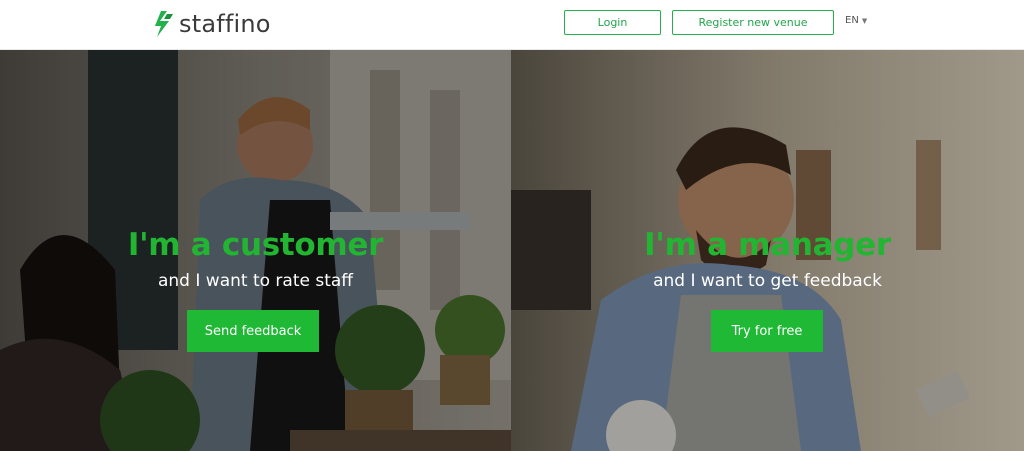 This screenshot has height=451, width=1024. Describe the element at coordinates (852, 20) in the screenshot. I see `language-label: EN` at that location.